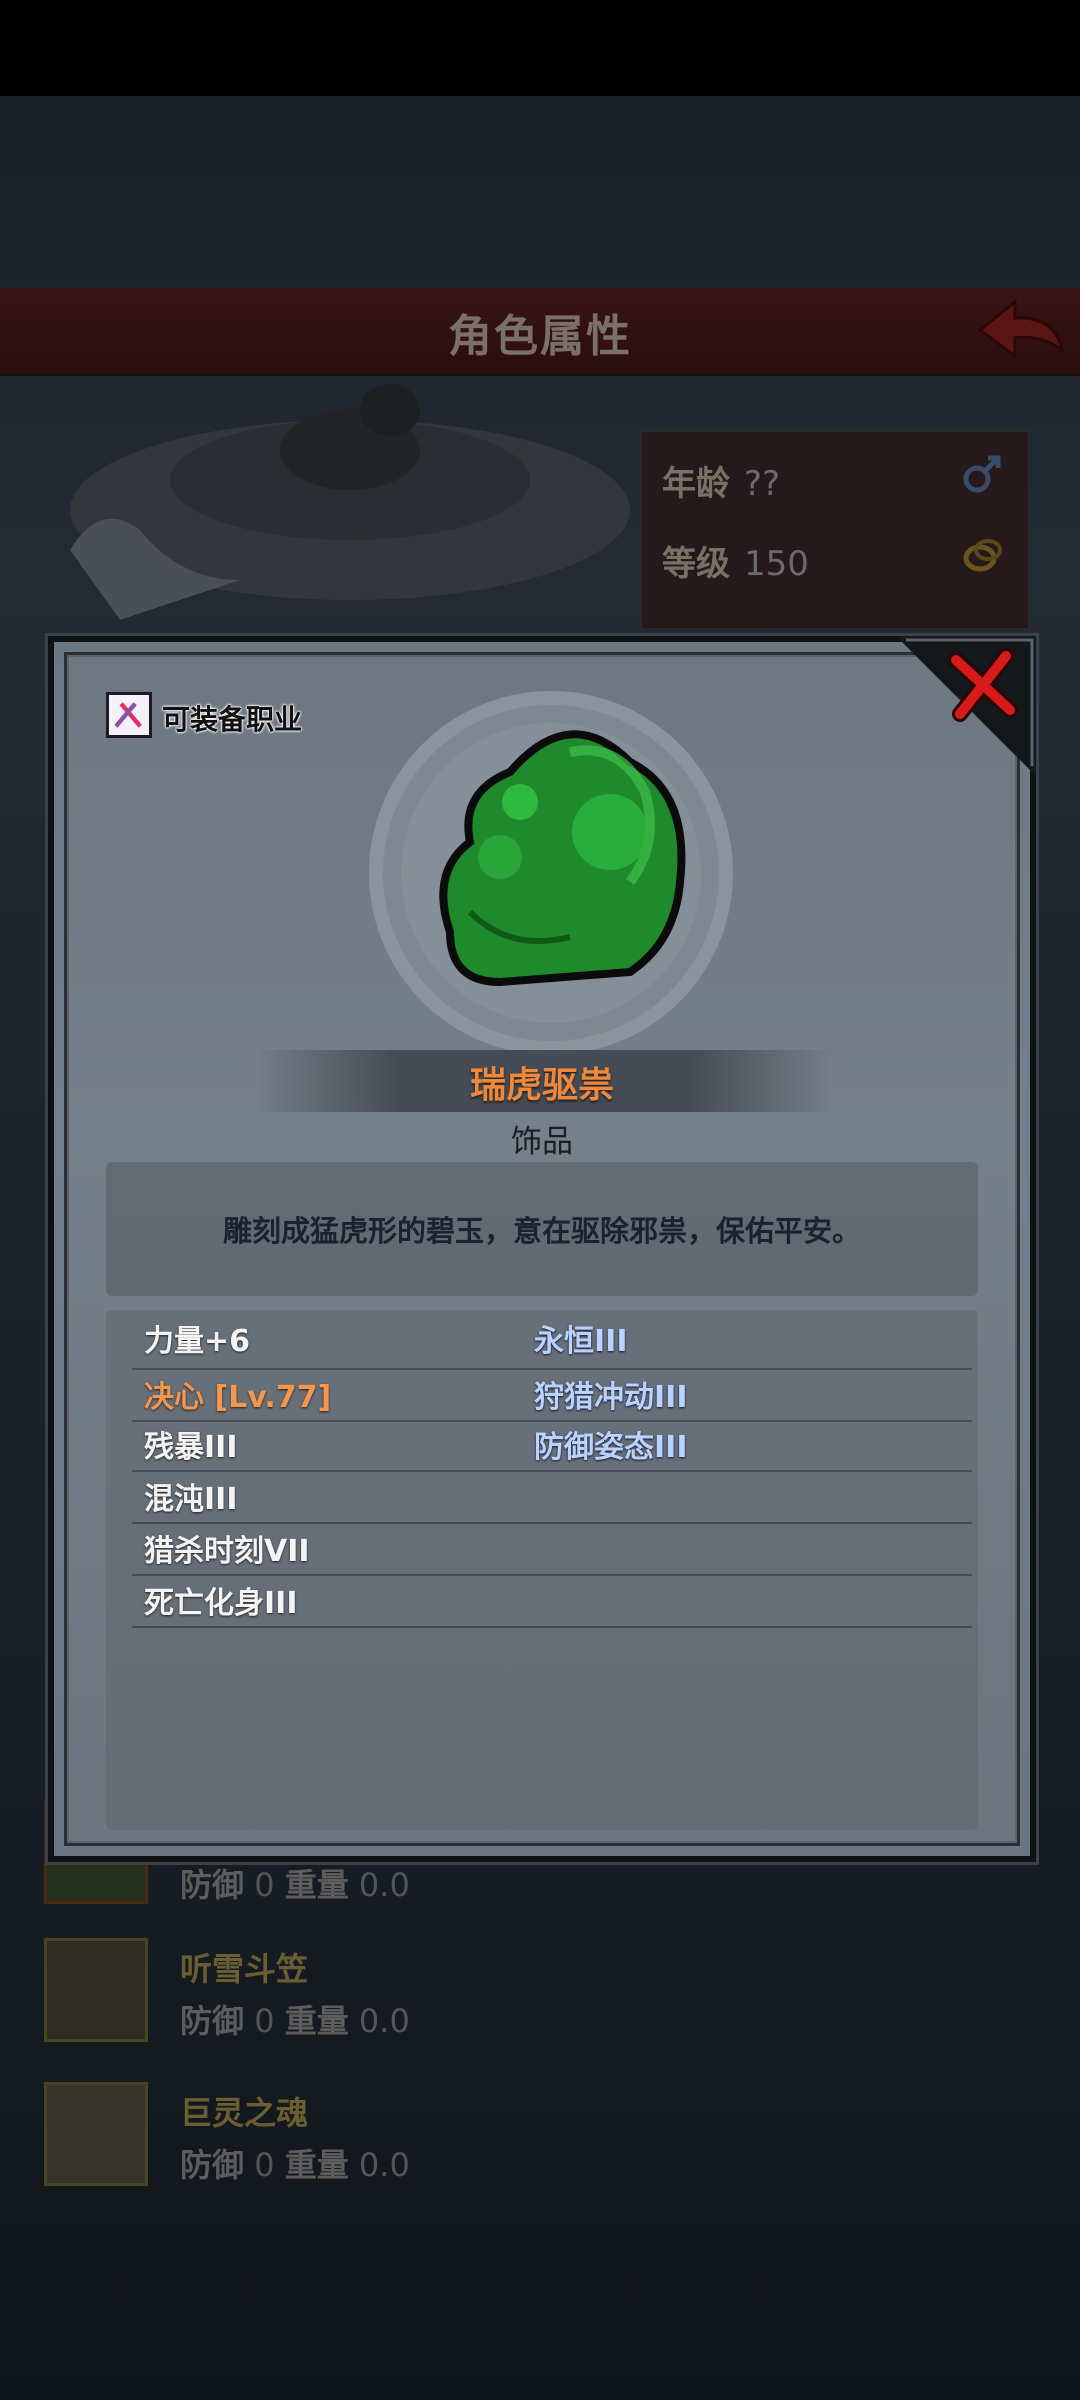  What do you see at coordinates (197, 1341) in the screenshot?
I see `attribute-left: 力量+6` at bounding box center [197, 1341].